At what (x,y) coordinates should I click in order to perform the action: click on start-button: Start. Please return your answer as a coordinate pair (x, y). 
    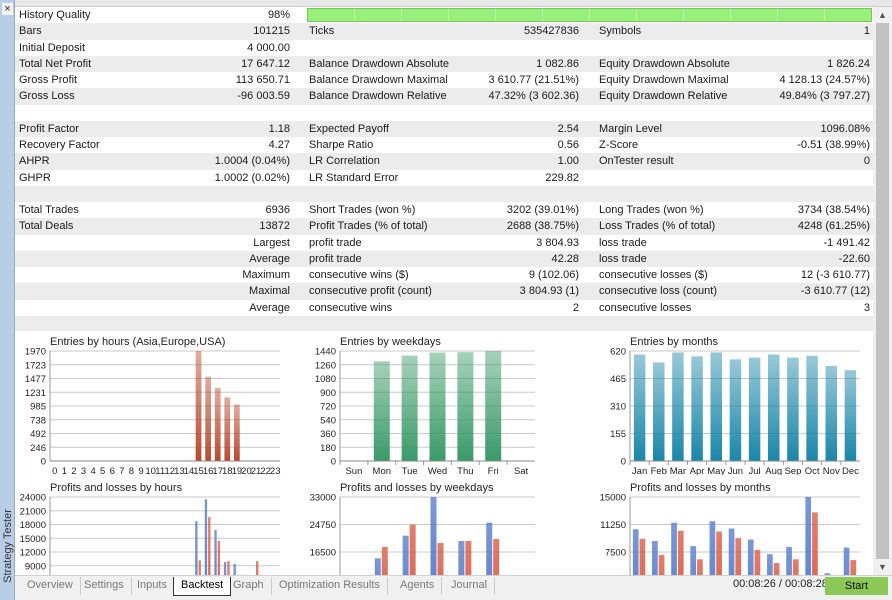
    Looking at the image, I should click on (856, 586).